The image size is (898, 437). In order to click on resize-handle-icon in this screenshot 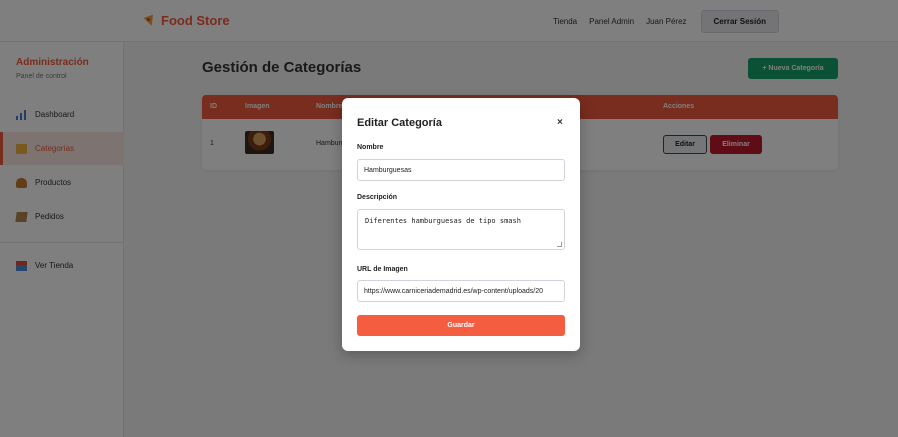, I will do `click(559, 244)`.